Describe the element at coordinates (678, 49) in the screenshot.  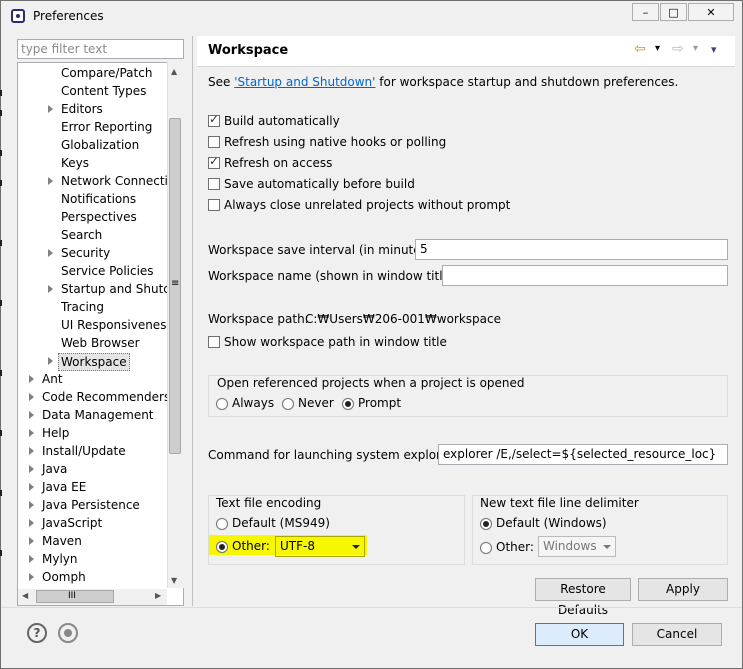
I see `forward-arrow-icon: ⇨` at that location.